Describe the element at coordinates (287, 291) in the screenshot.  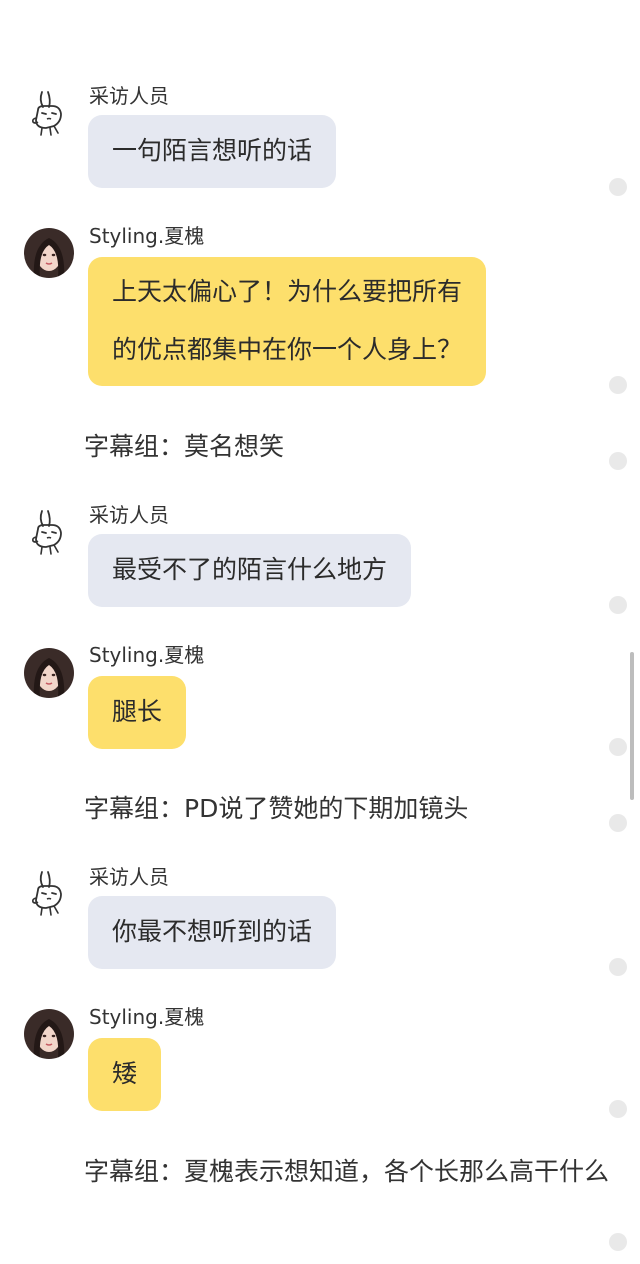
I see `message-line: 上天太偏心了！为什么要把所有` at that location.